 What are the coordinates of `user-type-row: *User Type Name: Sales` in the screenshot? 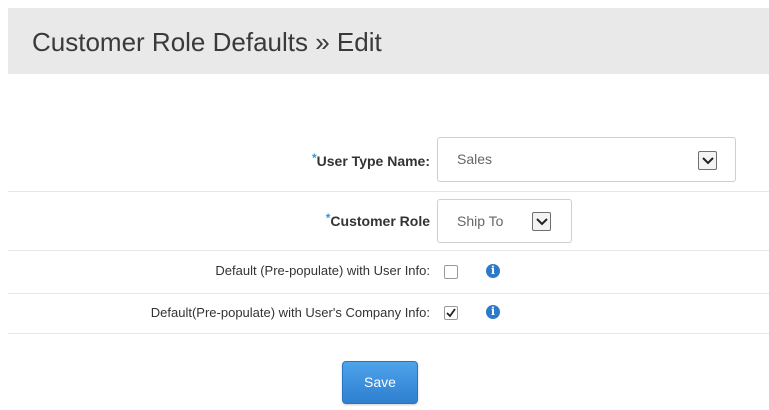 It's located at (388, 164).